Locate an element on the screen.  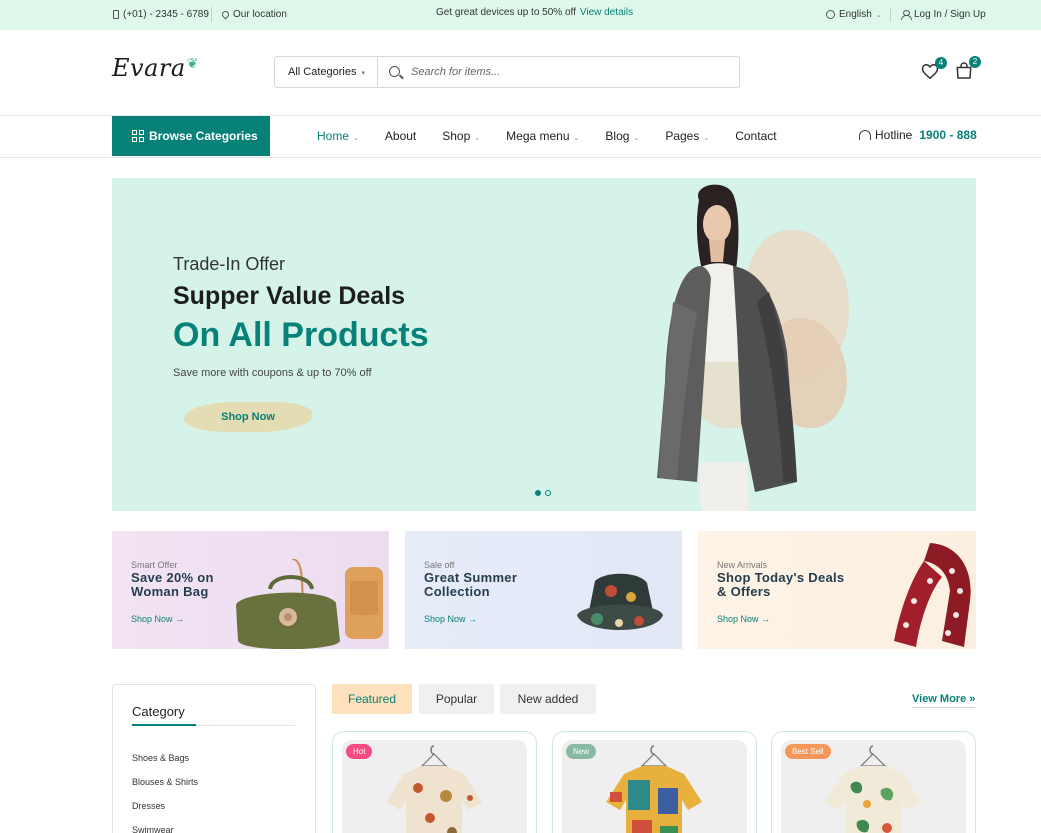
category-title: Category is located at coordinates (158, 711).